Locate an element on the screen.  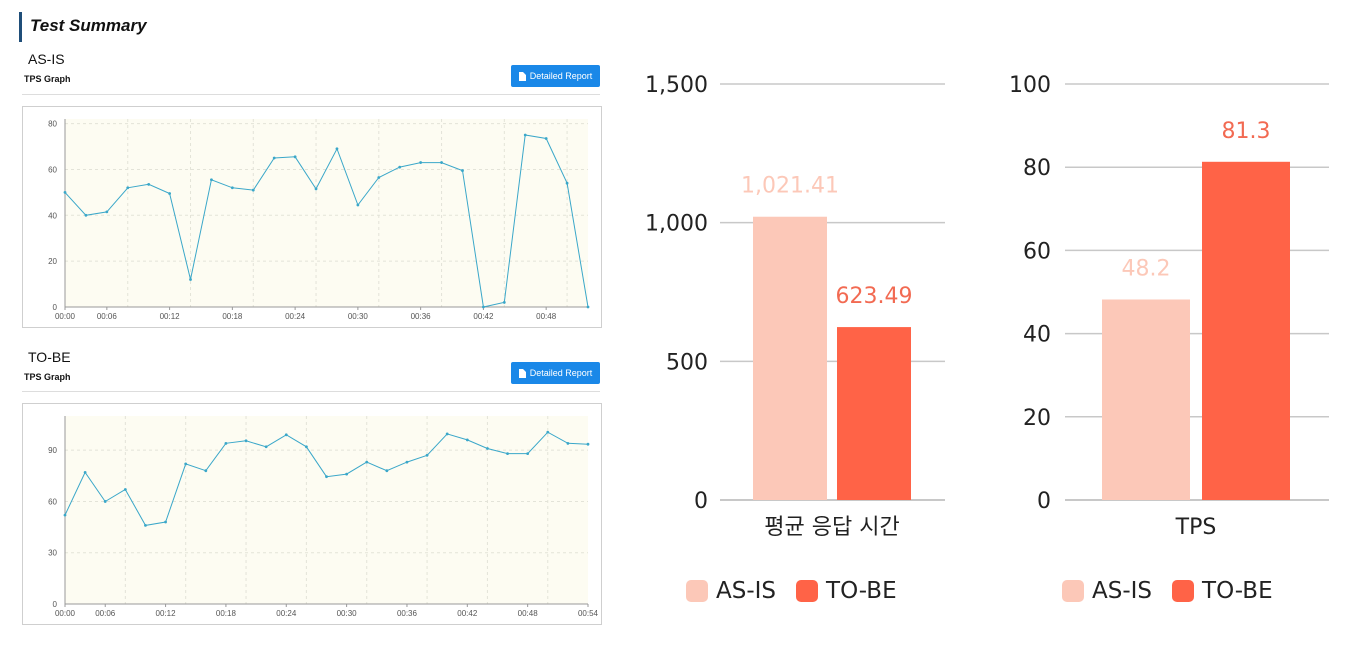
tps-category-label: TPS is located at coordinates (1196, 527).